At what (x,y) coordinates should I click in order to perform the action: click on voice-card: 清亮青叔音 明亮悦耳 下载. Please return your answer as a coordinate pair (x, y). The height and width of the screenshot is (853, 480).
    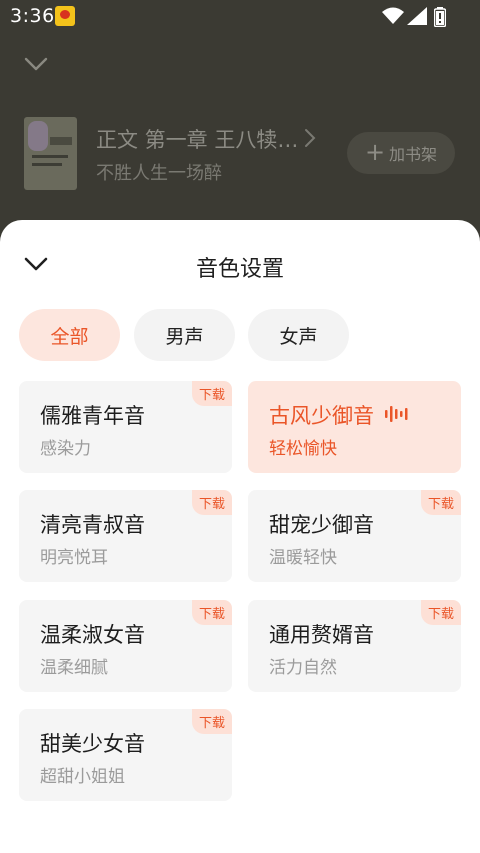
    Looking at the image, I should click on (125, 536).